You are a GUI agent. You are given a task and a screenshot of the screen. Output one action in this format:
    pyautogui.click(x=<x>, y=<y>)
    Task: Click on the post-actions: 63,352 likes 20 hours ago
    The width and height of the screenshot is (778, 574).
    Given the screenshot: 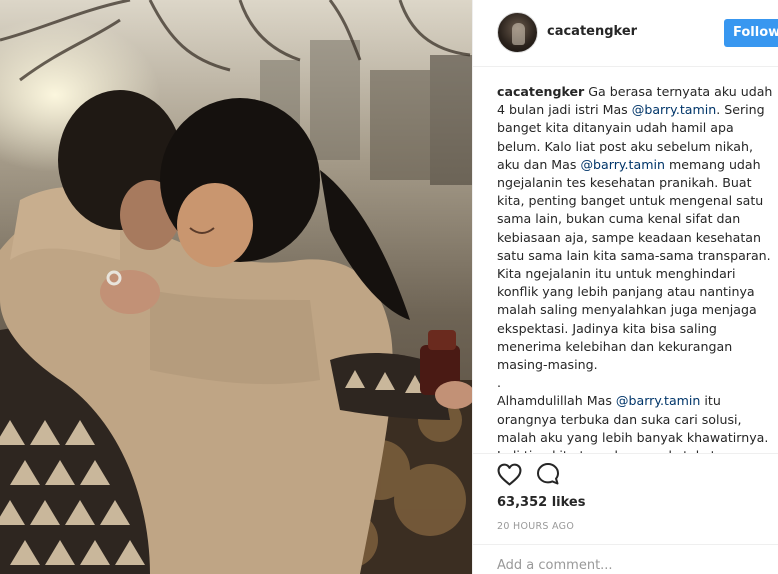 What is the action you would take?
    pyautogui.click(x=625, y=513)
    